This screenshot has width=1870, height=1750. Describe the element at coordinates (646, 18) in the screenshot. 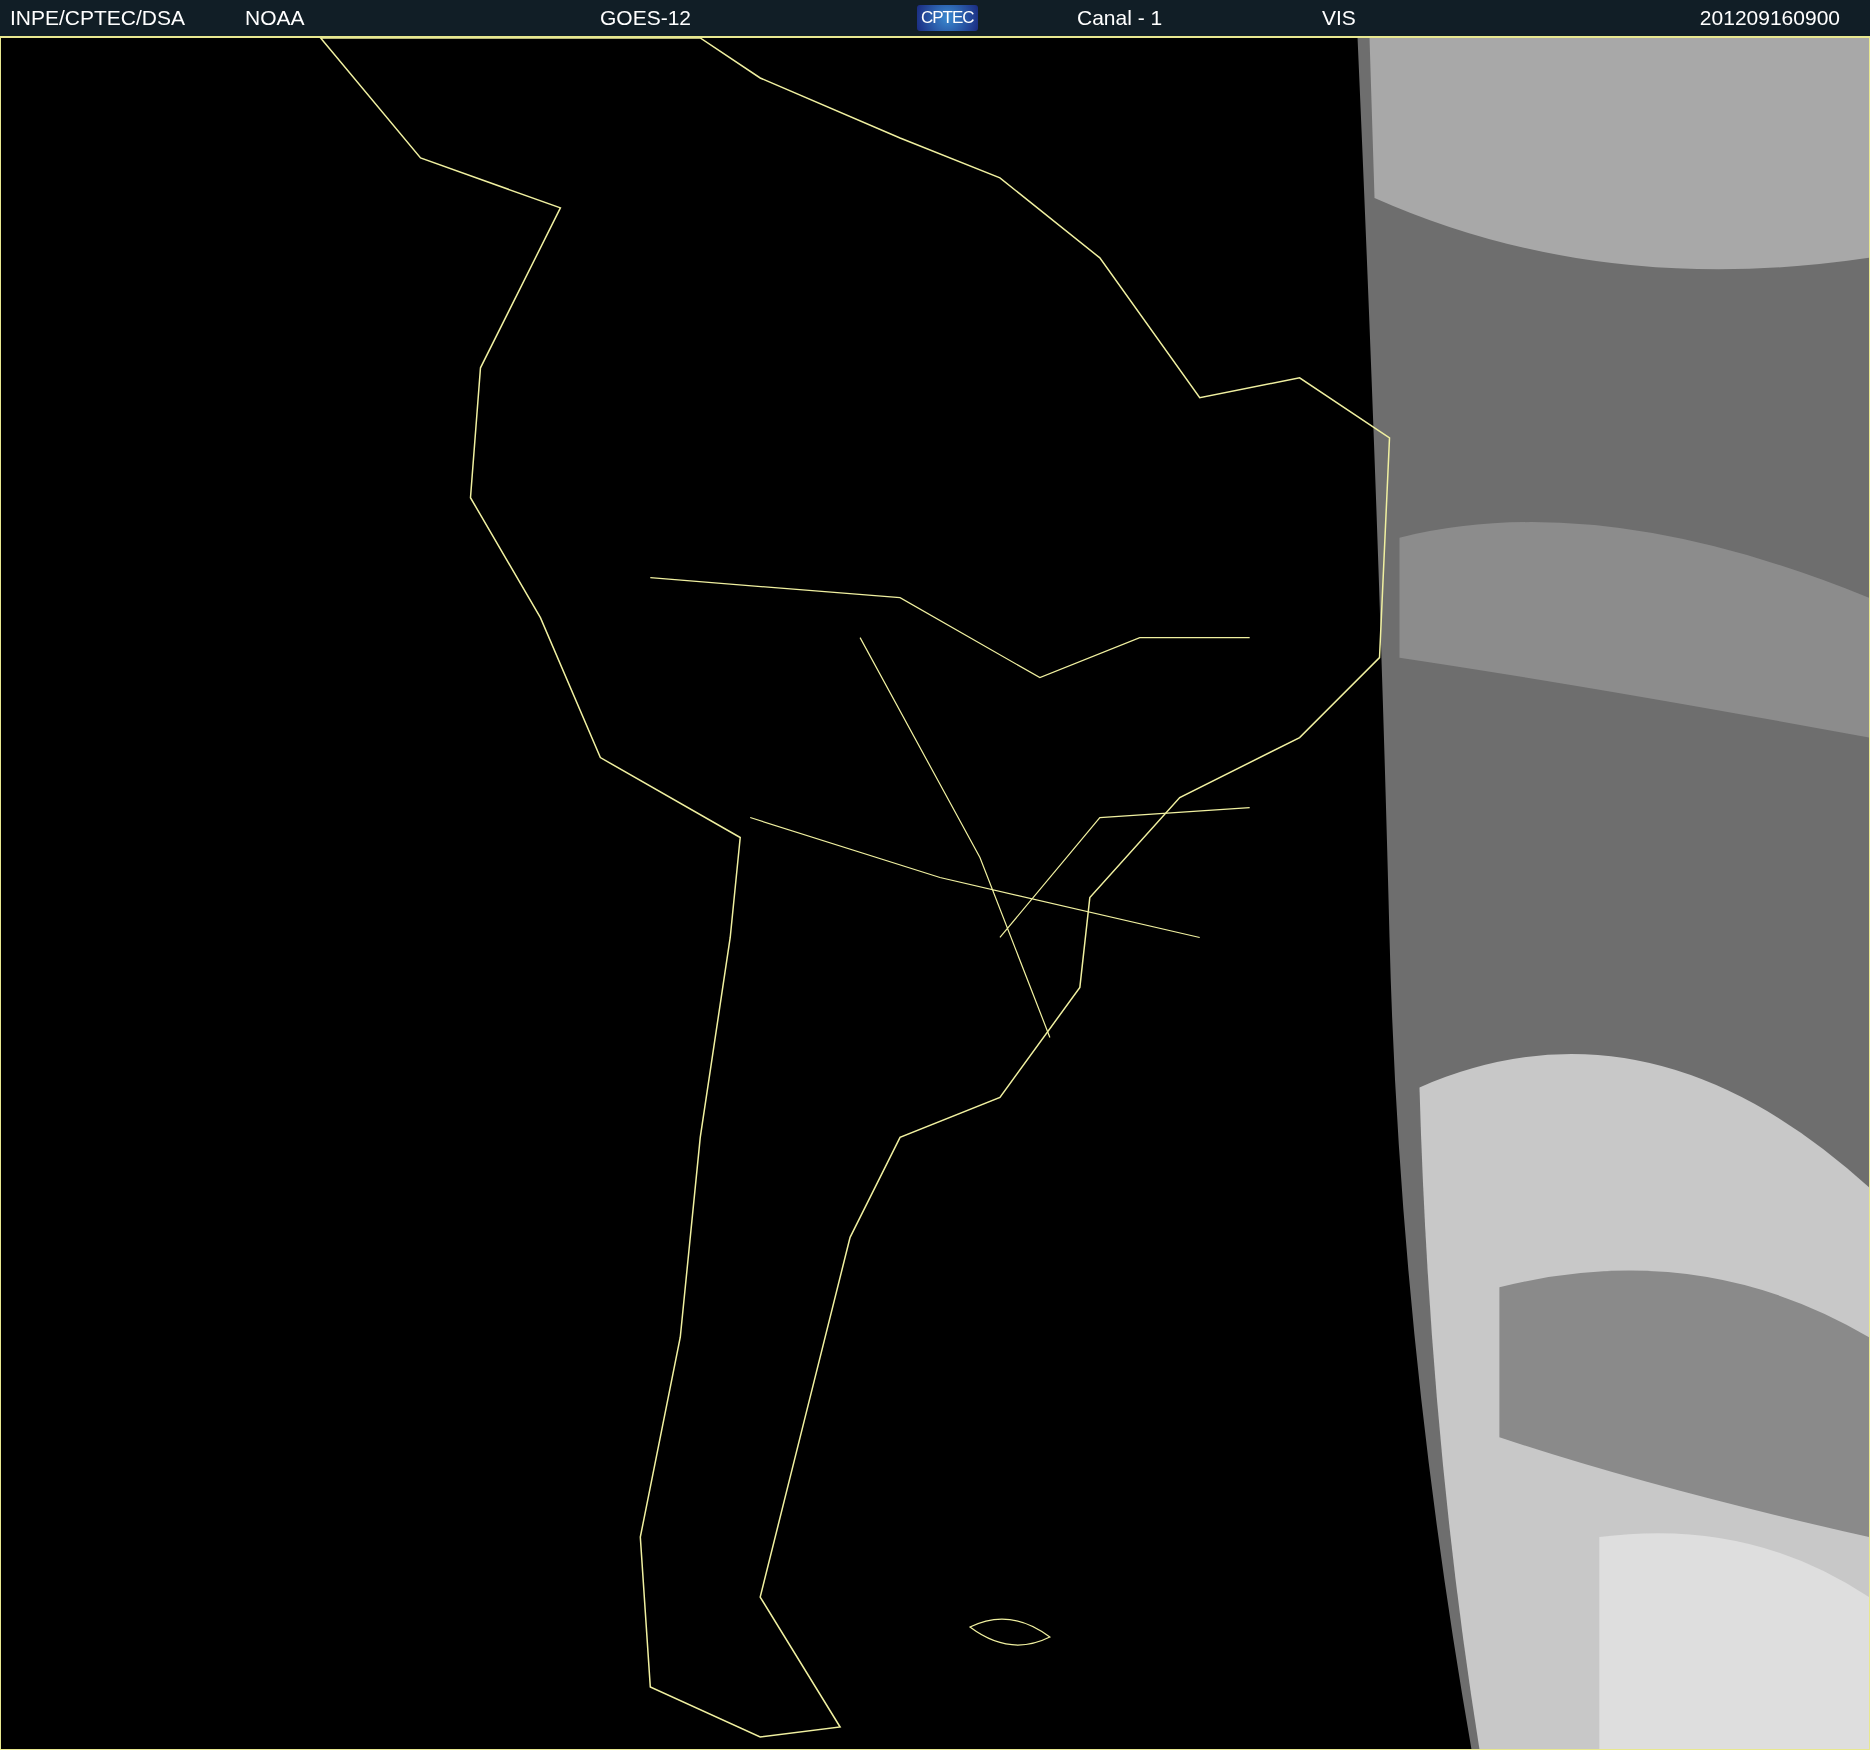

I see `header-label: GOES-12` at that location.